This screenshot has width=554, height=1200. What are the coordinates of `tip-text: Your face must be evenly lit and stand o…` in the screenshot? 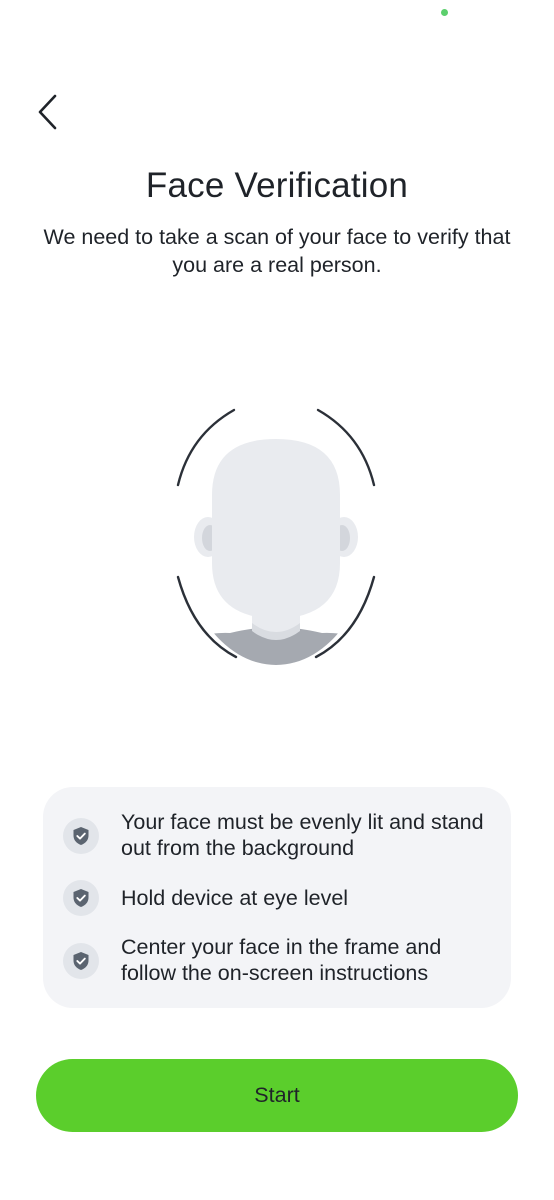 It's located at (302, 835).